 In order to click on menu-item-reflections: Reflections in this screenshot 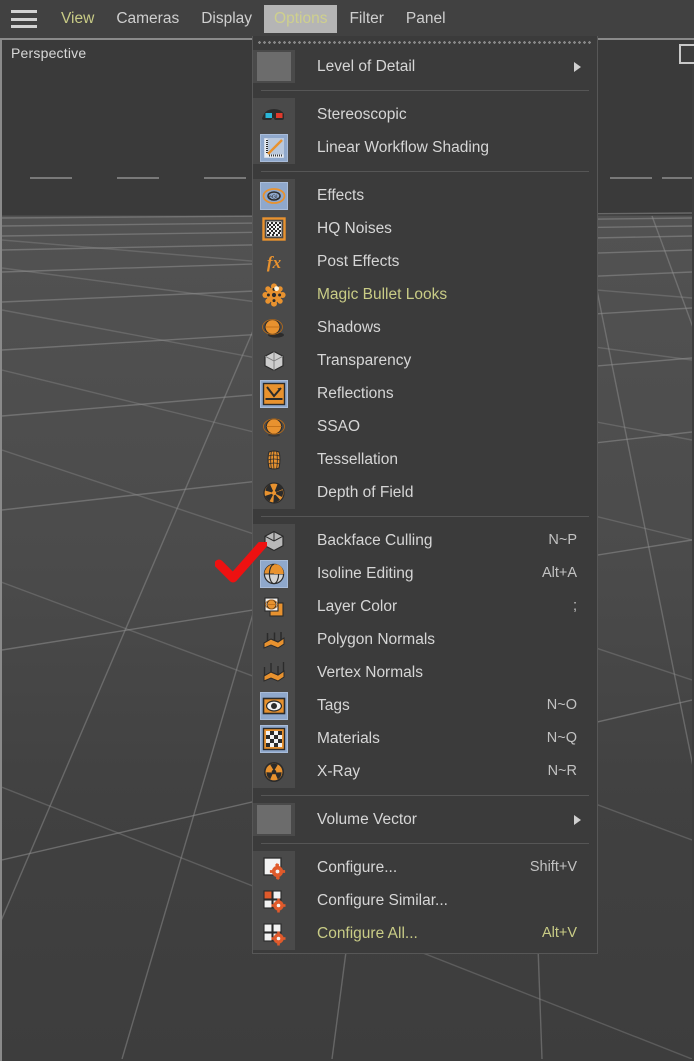, I will do `click(425, 393)`.